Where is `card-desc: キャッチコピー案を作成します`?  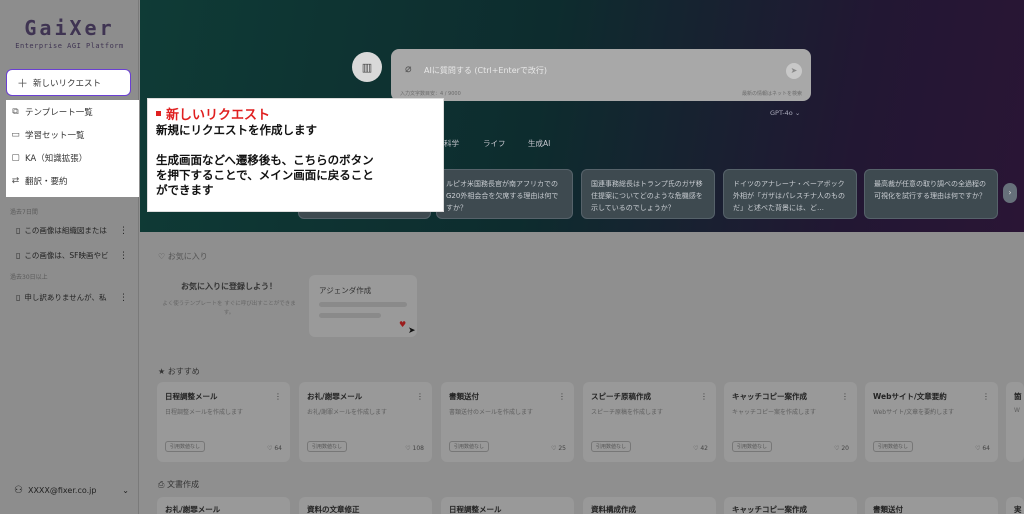 card-desc: キャッチコピー案を作成します is located at coordinates (774, 412).